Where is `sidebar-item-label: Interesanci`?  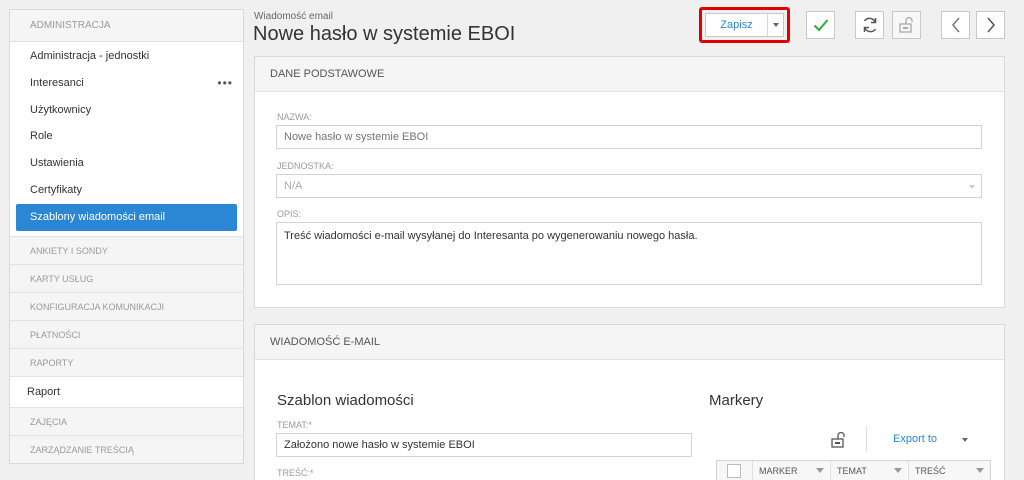
sidebar-item-label: Interesanci is located at coordinates (57, 82).